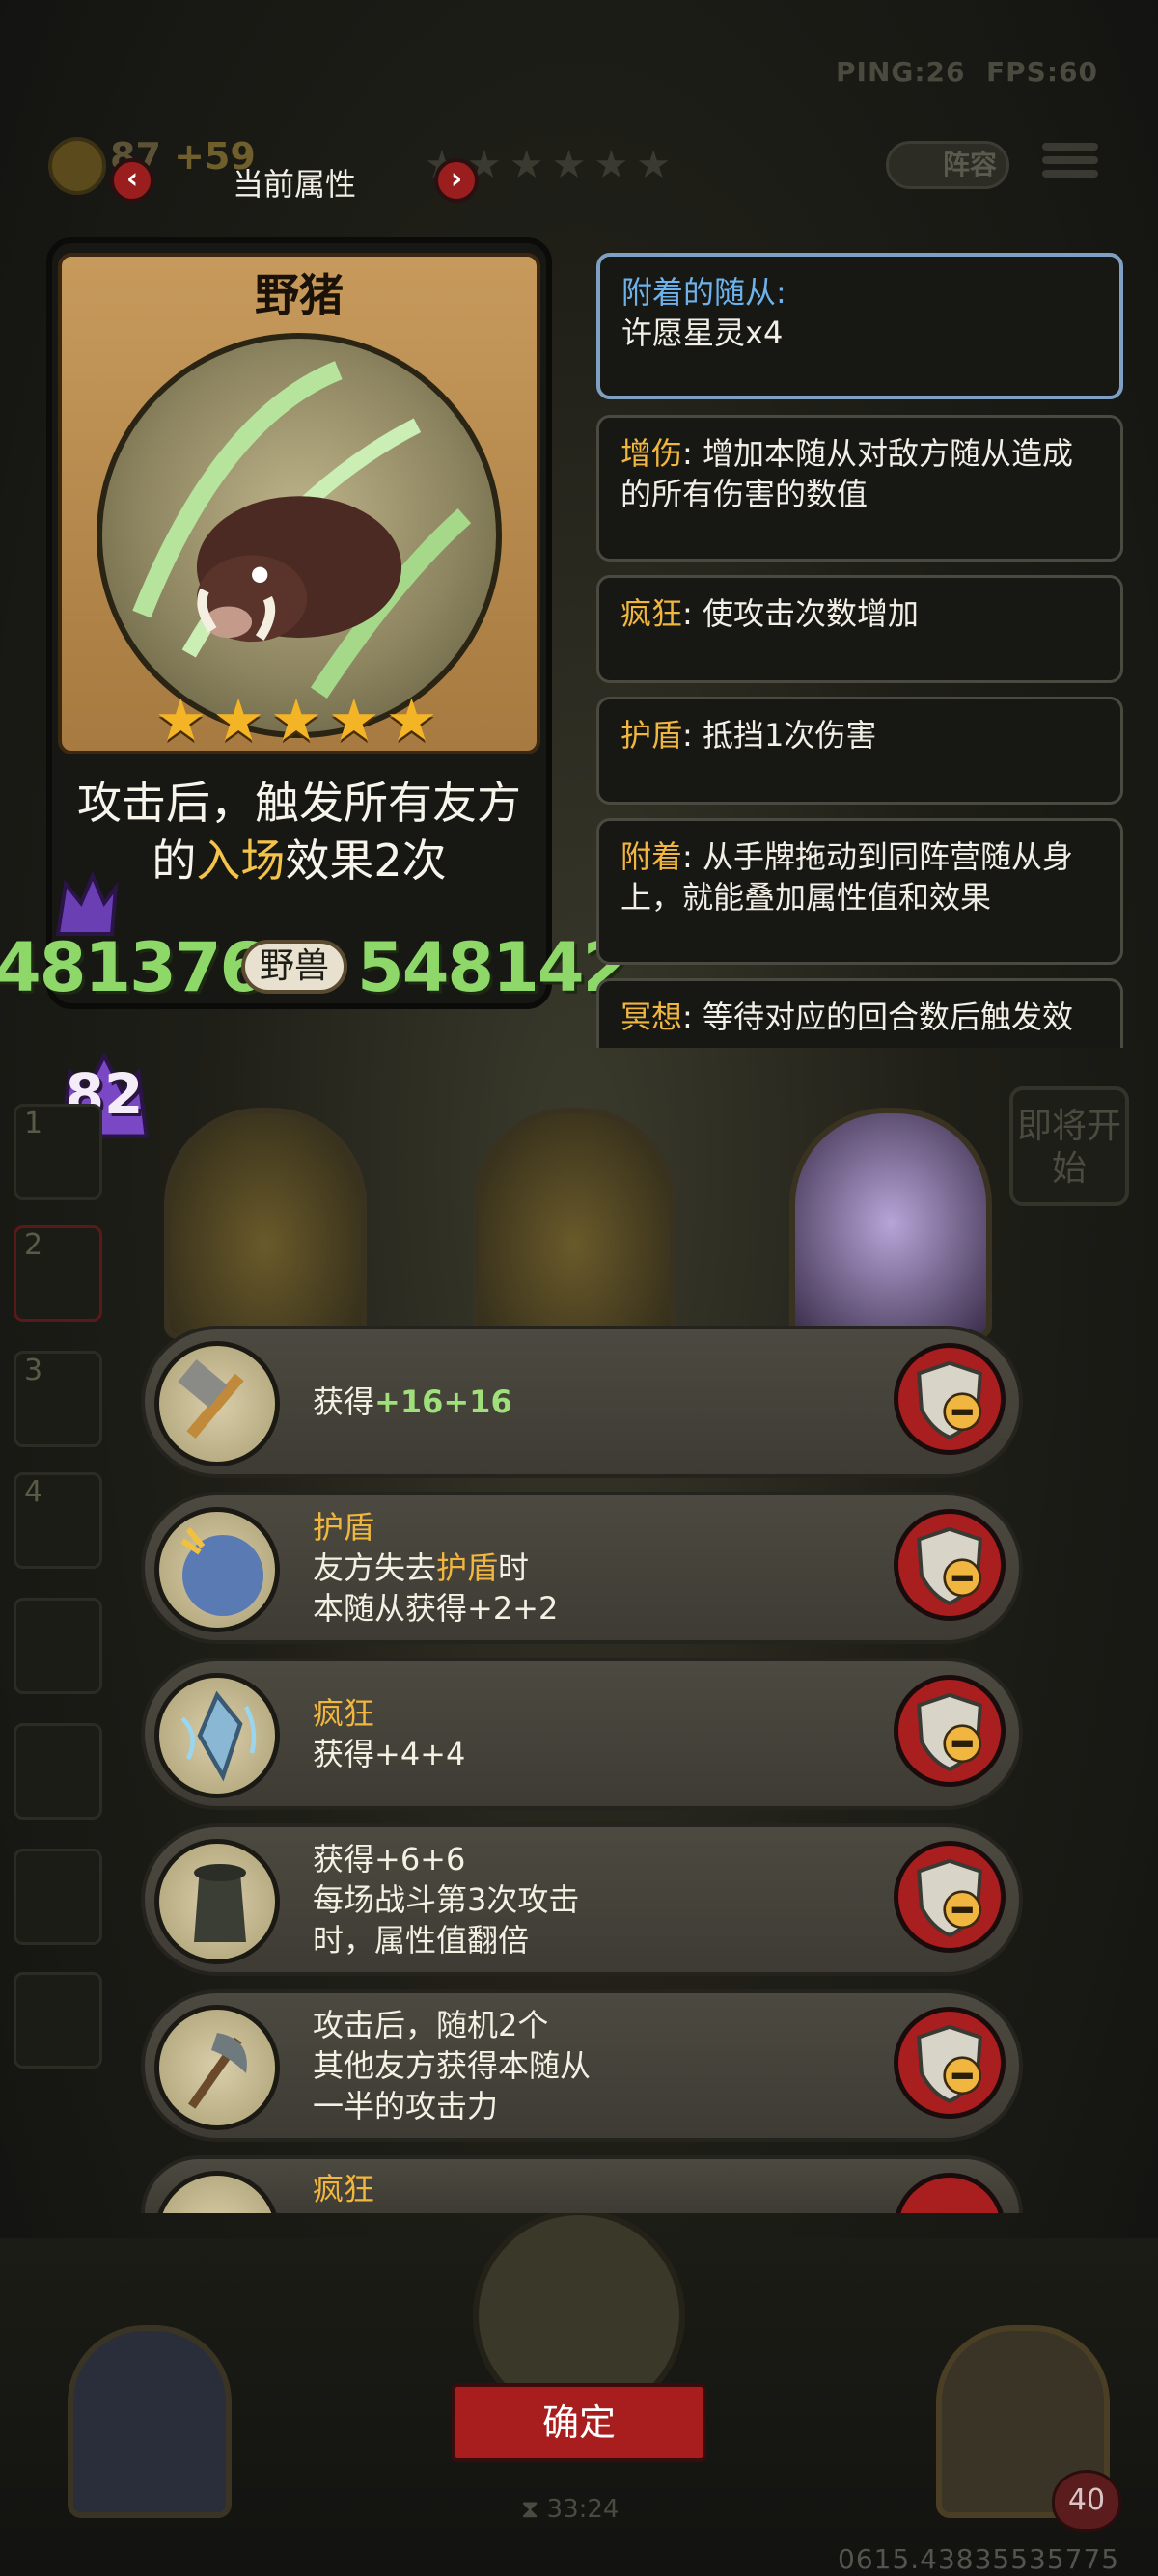 The image size is (1158, 2576). Describe the element at coordinates (58, 1152) in the screenshot. I see `side-slot-1: 1` at that location.